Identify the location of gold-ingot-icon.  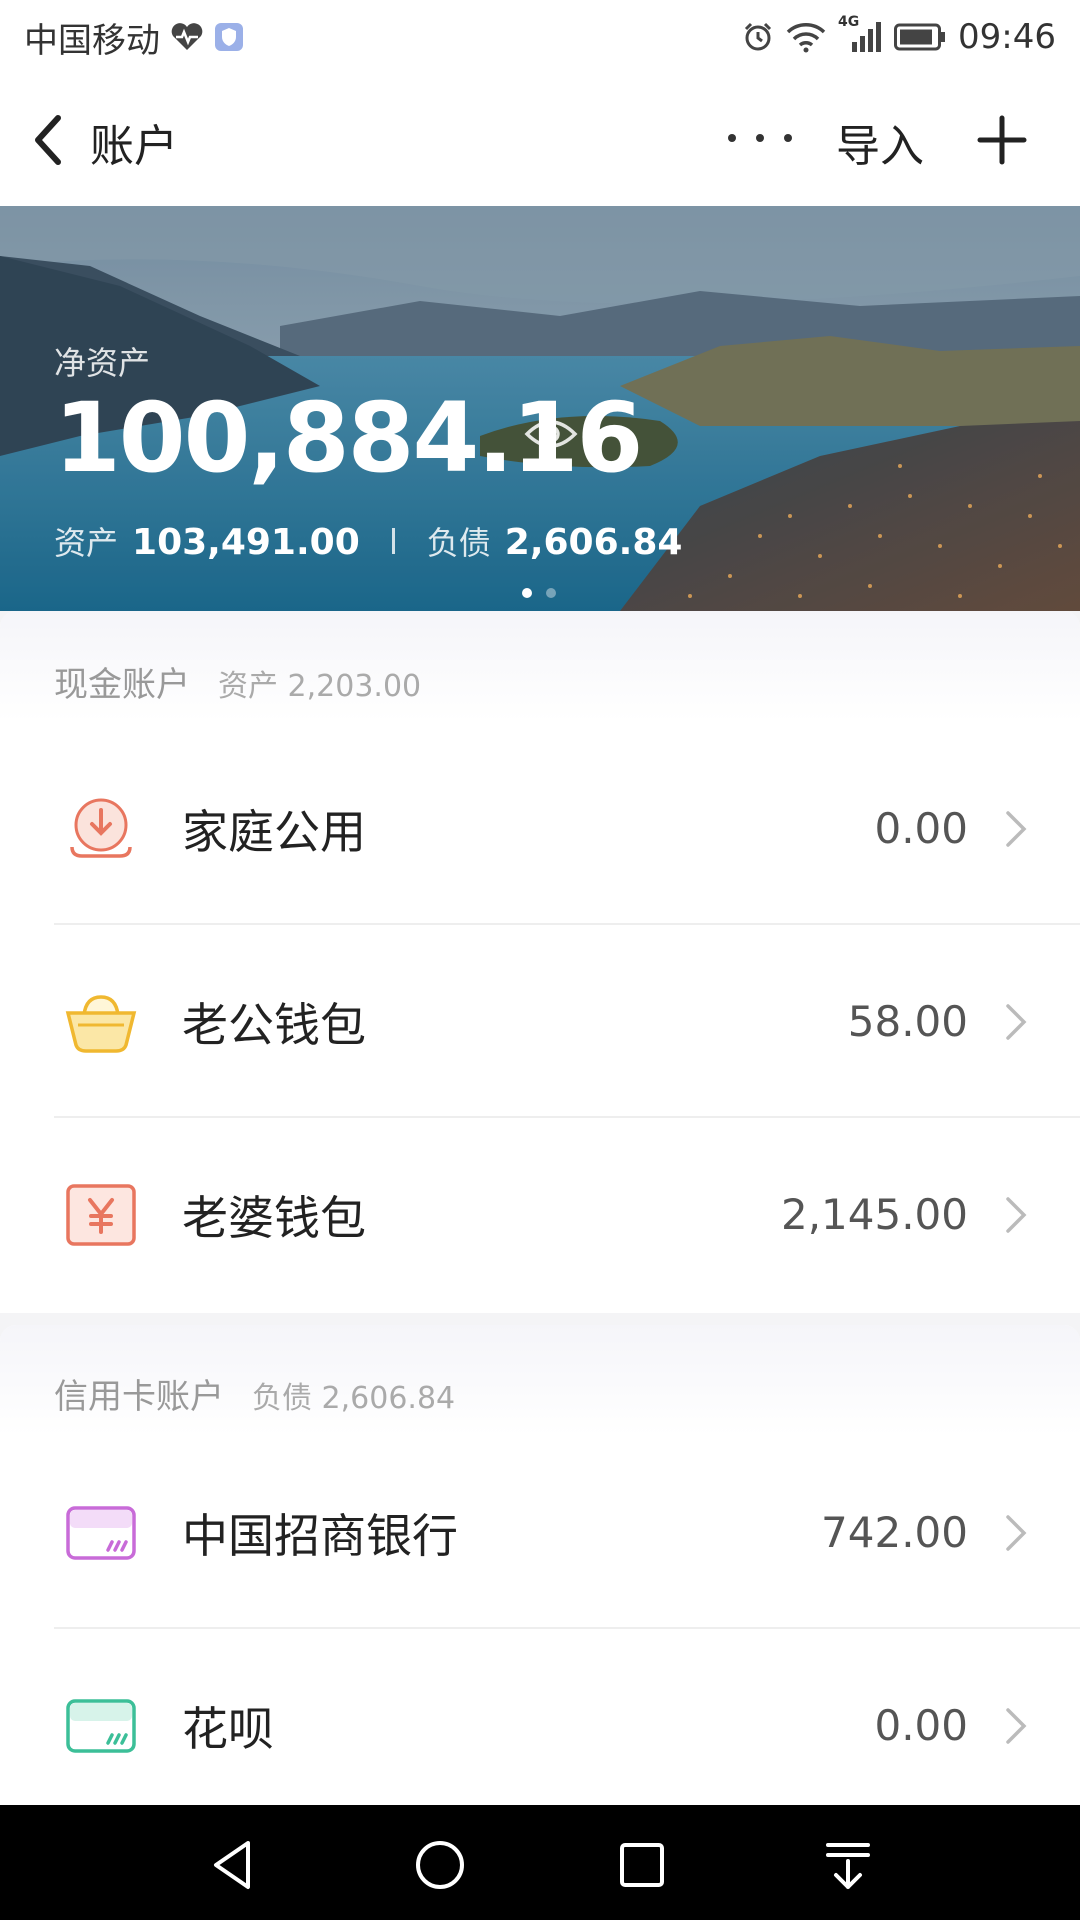
(101, 1022).